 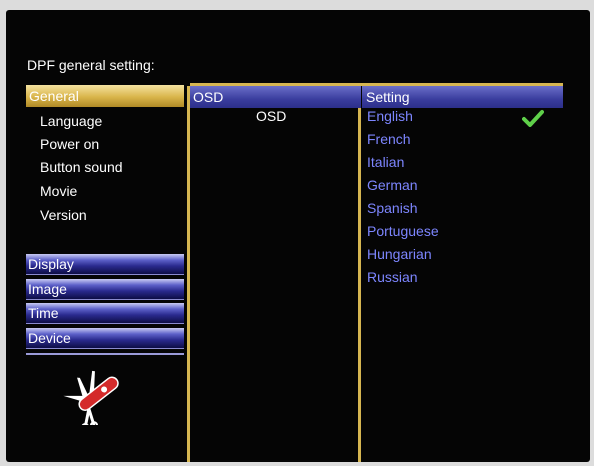 What do you see at coordinates (97, 398) in the screenshot?
I see `swiss-knife-icon` at bounding box center [97, 398].